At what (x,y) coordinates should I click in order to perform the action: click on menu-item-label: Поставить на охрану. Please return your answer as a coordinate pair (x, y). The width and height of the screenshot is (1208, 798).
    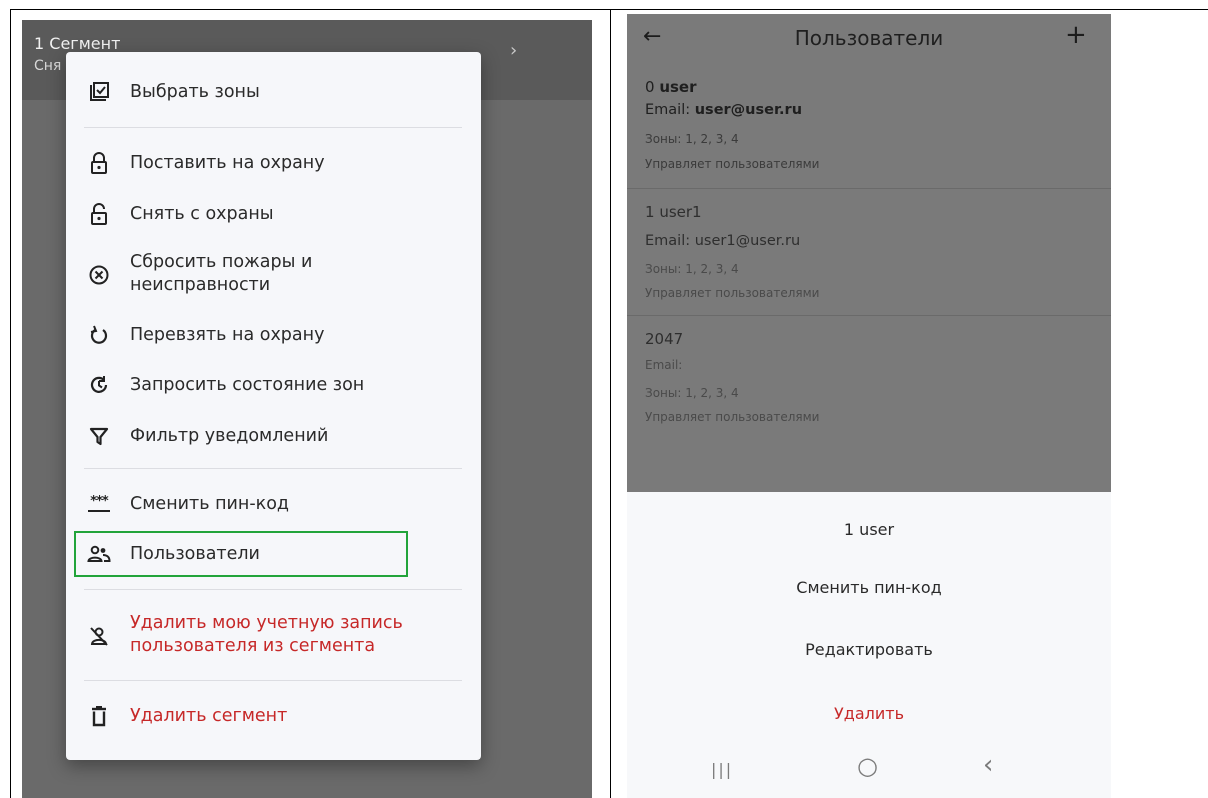
    Looking at the image, I should click on (227, 163).